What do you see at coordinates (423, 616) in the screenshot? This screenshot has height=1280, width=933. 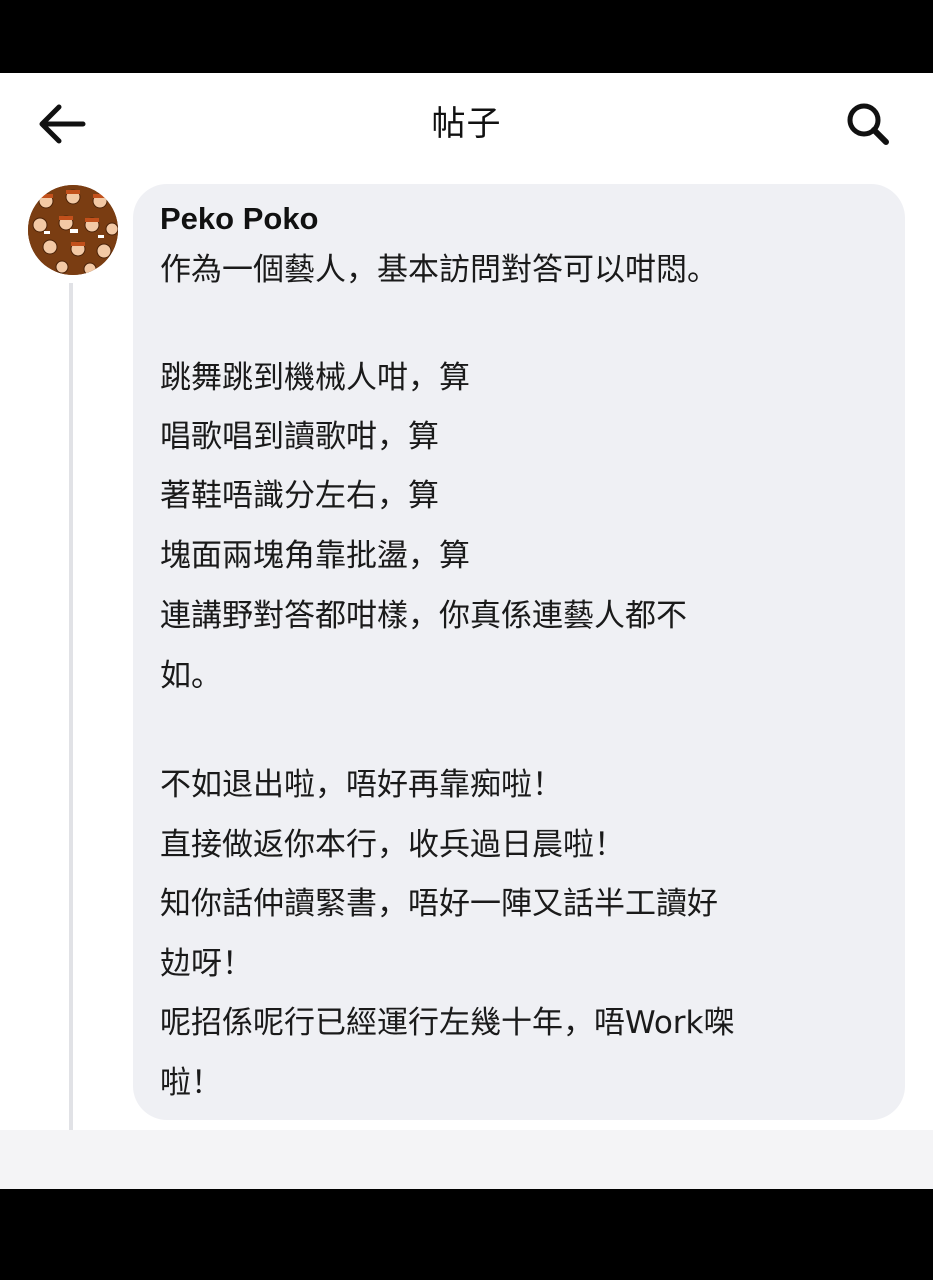 I see `comment-line: 連講野對答都咁樣，你真係連藝人都不` at bounding box center [423, 616].